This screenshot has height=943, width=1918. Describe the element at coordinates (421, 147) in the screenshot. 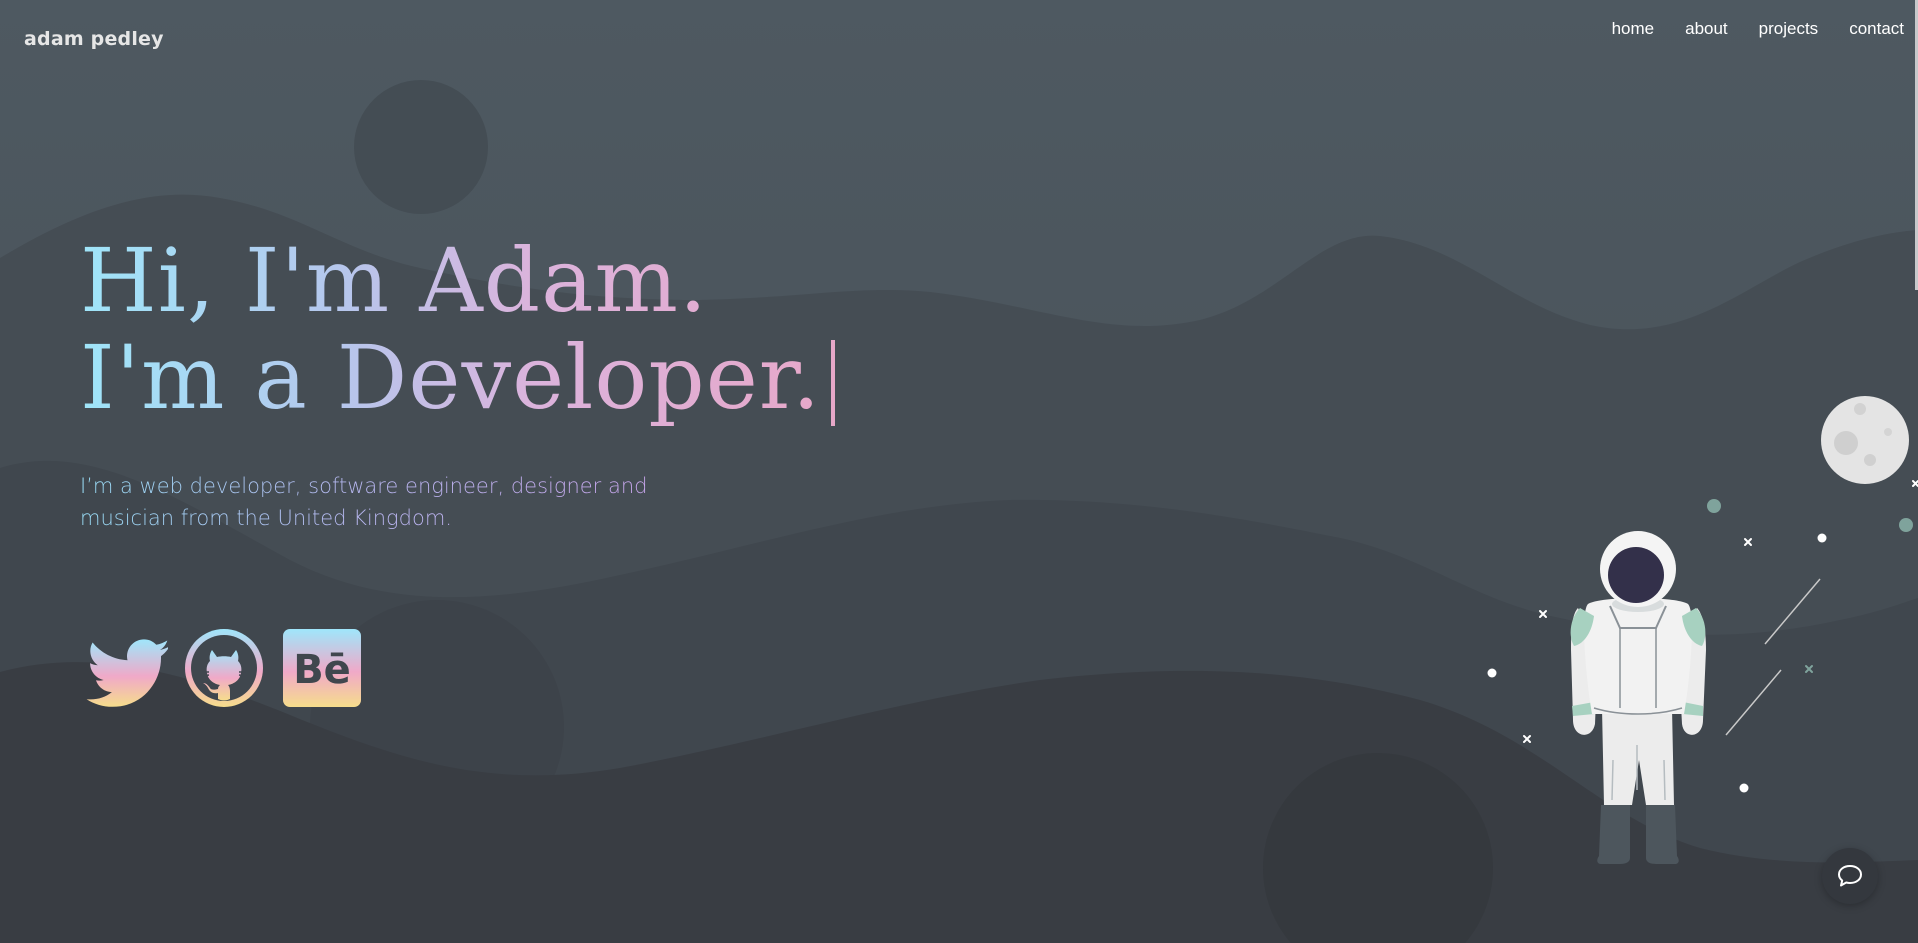

I see `distant-planet` at that location.